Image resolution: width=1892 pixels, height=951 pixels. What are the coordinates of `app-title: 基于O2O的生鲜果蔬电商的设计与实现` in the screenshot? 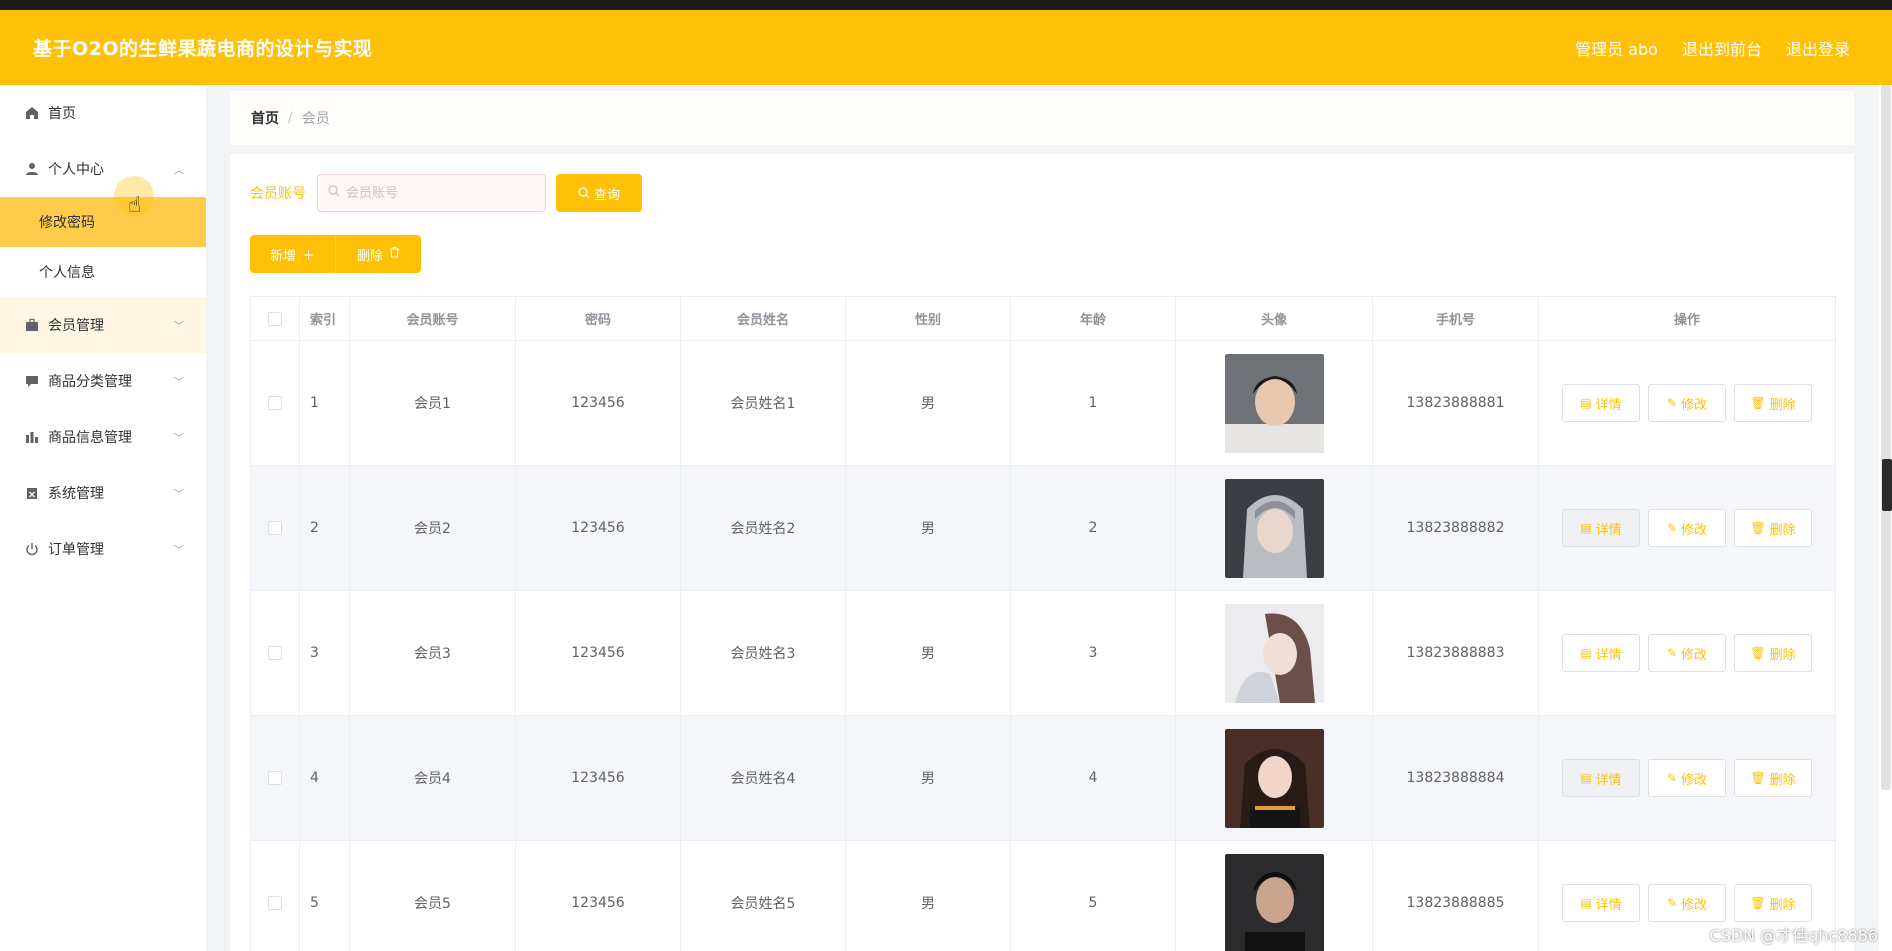 It's located at (203, 49).